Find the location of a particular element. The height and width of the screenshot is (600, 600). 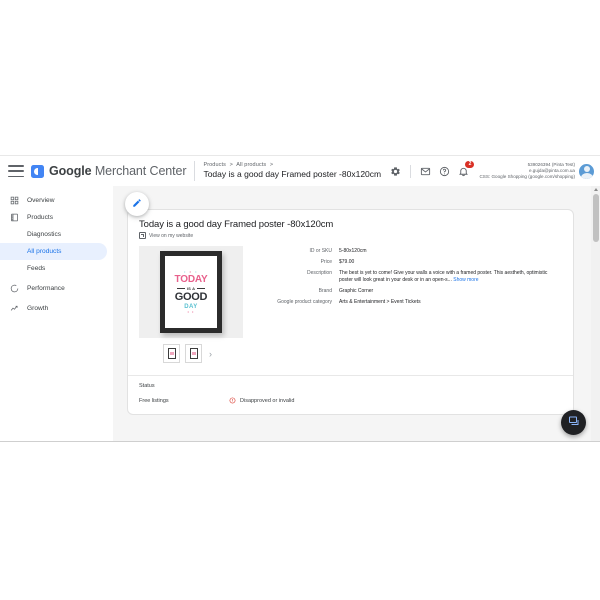

attribute-label: Description is located at coordinates (319, 273).